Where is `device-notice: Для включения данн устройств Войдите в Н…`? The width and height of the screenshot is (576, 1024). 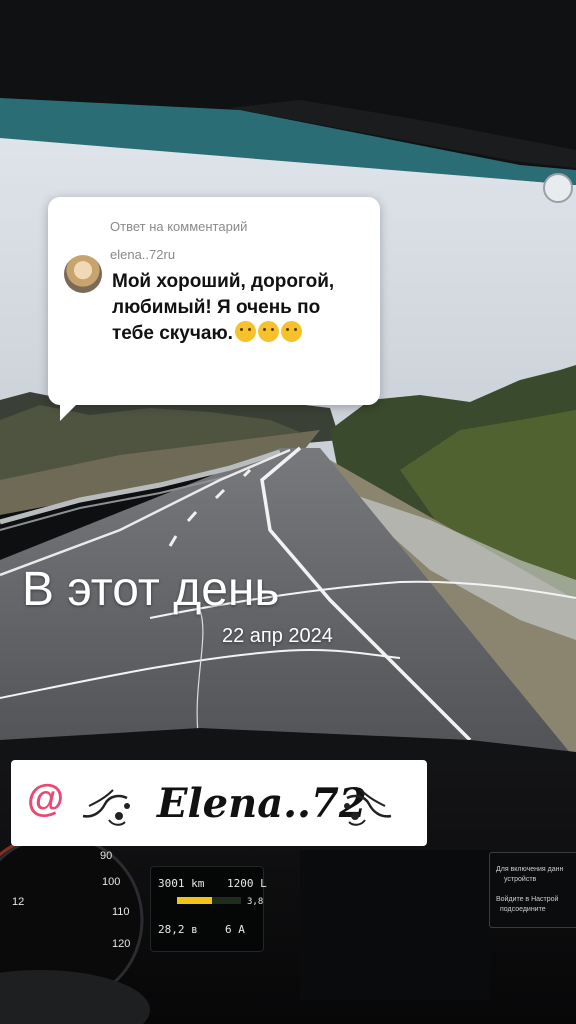
device-notice: Для включения данн устройств Войдите в Н… is located at coordinates (532, 890).